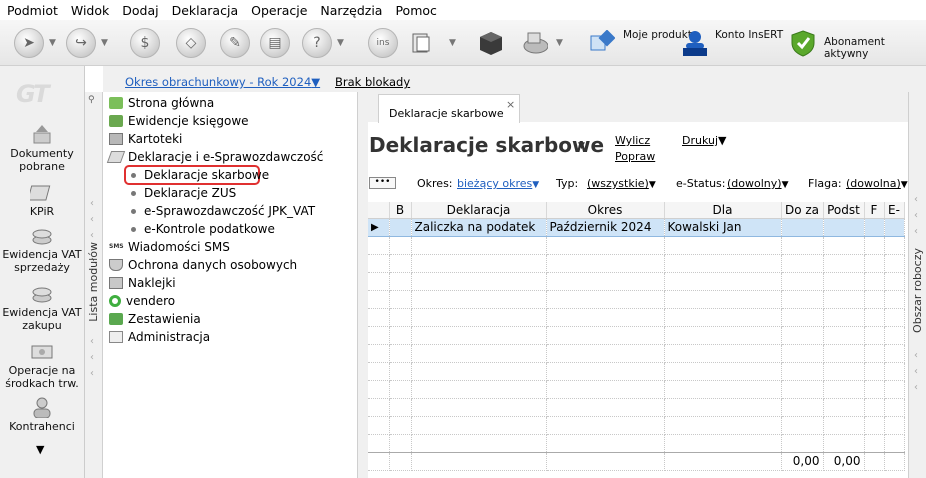 This screenshot has height=478, width=926. What do you see at coordinates (279, 10) in the screenshot?
I see `menu-operacje: Operacje` at bounding box center [279, 10].